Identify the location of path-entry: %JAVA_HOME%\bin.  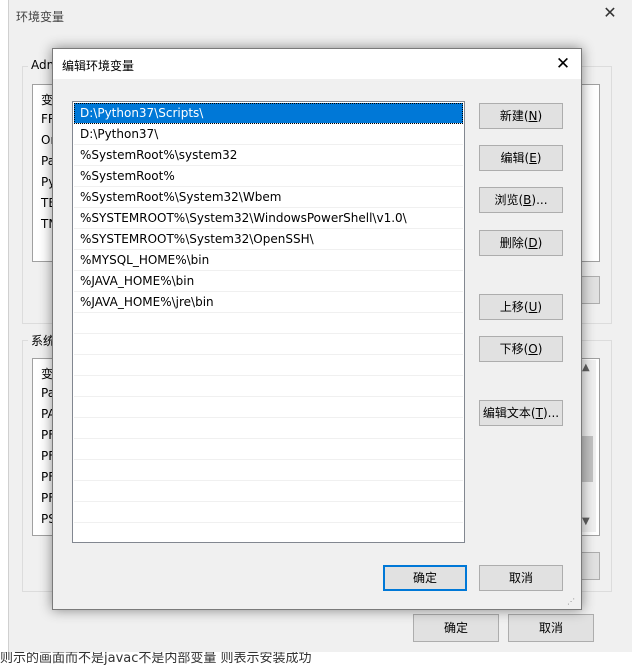
(268, 281).